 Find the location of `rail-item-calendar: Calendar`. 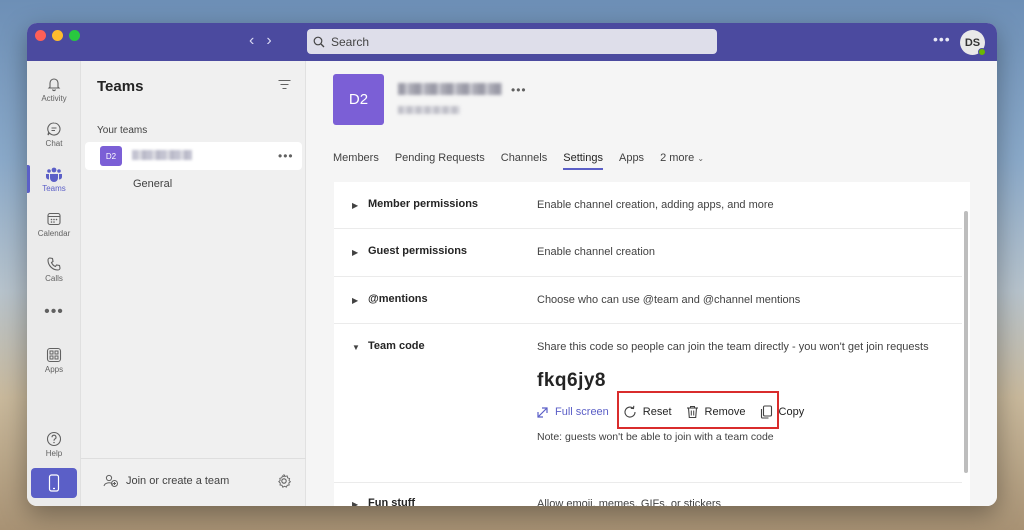

rail-item-calendar: Calendar is located at coordinates (54, 224).